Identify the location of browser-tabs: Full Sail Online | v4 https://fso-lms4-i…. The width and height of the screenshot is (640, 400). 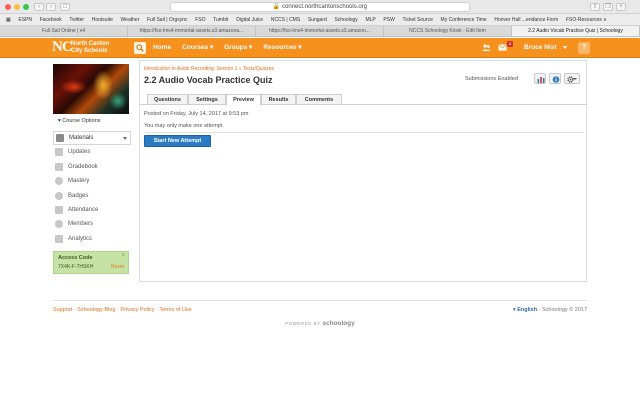
(320, 31).